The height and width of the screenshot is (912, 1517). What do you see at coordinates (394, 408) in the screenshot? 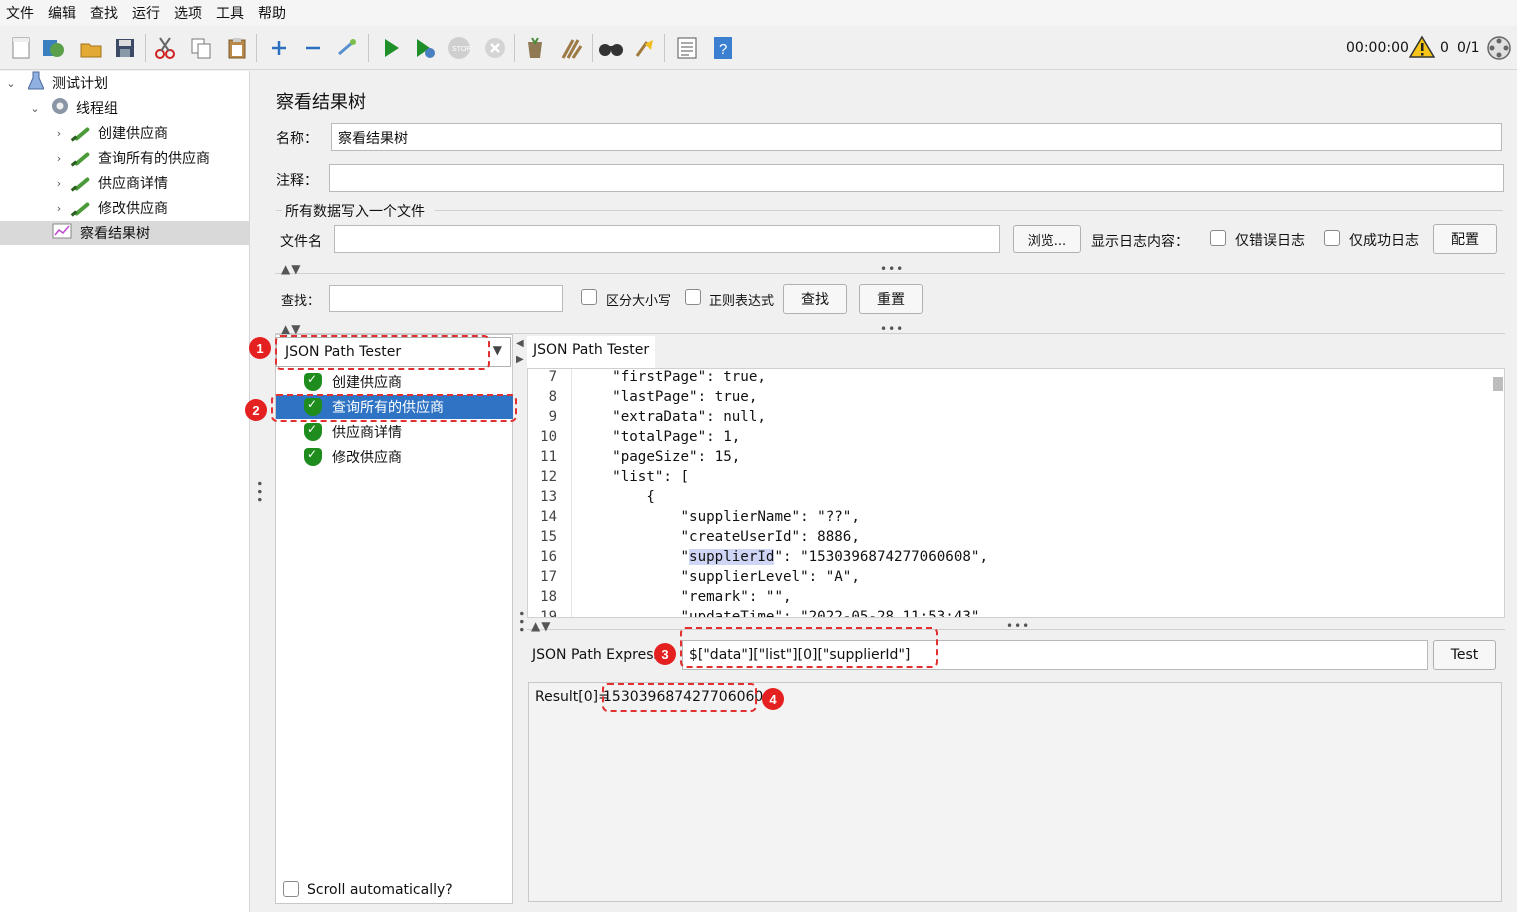
I see `annotation-box-selected-sampler` at bounding box center [394, 408].